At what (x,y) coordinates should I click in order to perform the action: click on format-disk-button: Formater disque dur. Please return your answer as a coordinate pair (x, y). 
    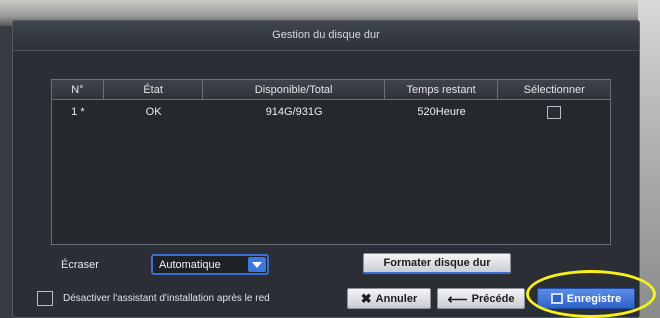
    Looking at the image, I should click on (437, 263).